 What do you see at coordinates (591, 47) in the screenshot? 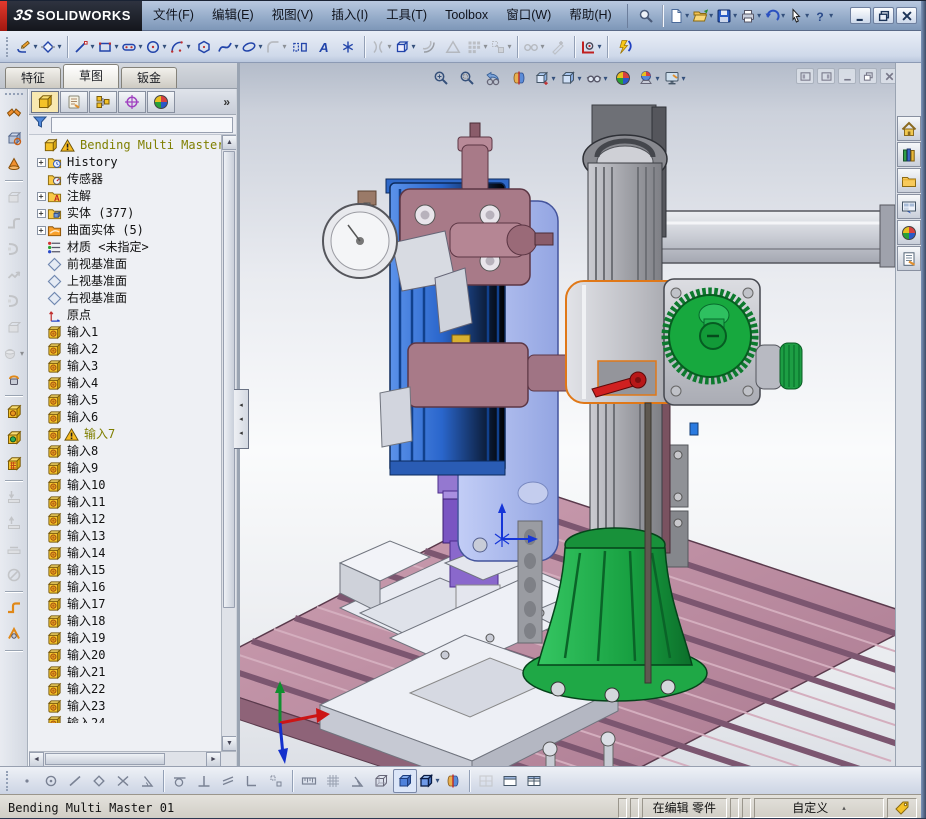
I see `fully-define-sketch-icon: ▾` at bounding box center [591, 47].